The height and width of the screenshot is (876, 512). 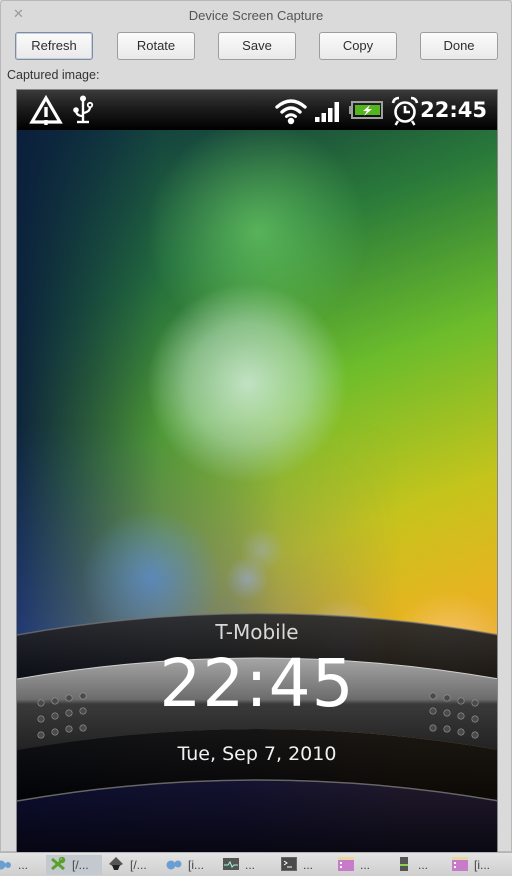 I want to click on lockscreen-date: Tue, Sep 7, 2010, so click(x=257, y=754).